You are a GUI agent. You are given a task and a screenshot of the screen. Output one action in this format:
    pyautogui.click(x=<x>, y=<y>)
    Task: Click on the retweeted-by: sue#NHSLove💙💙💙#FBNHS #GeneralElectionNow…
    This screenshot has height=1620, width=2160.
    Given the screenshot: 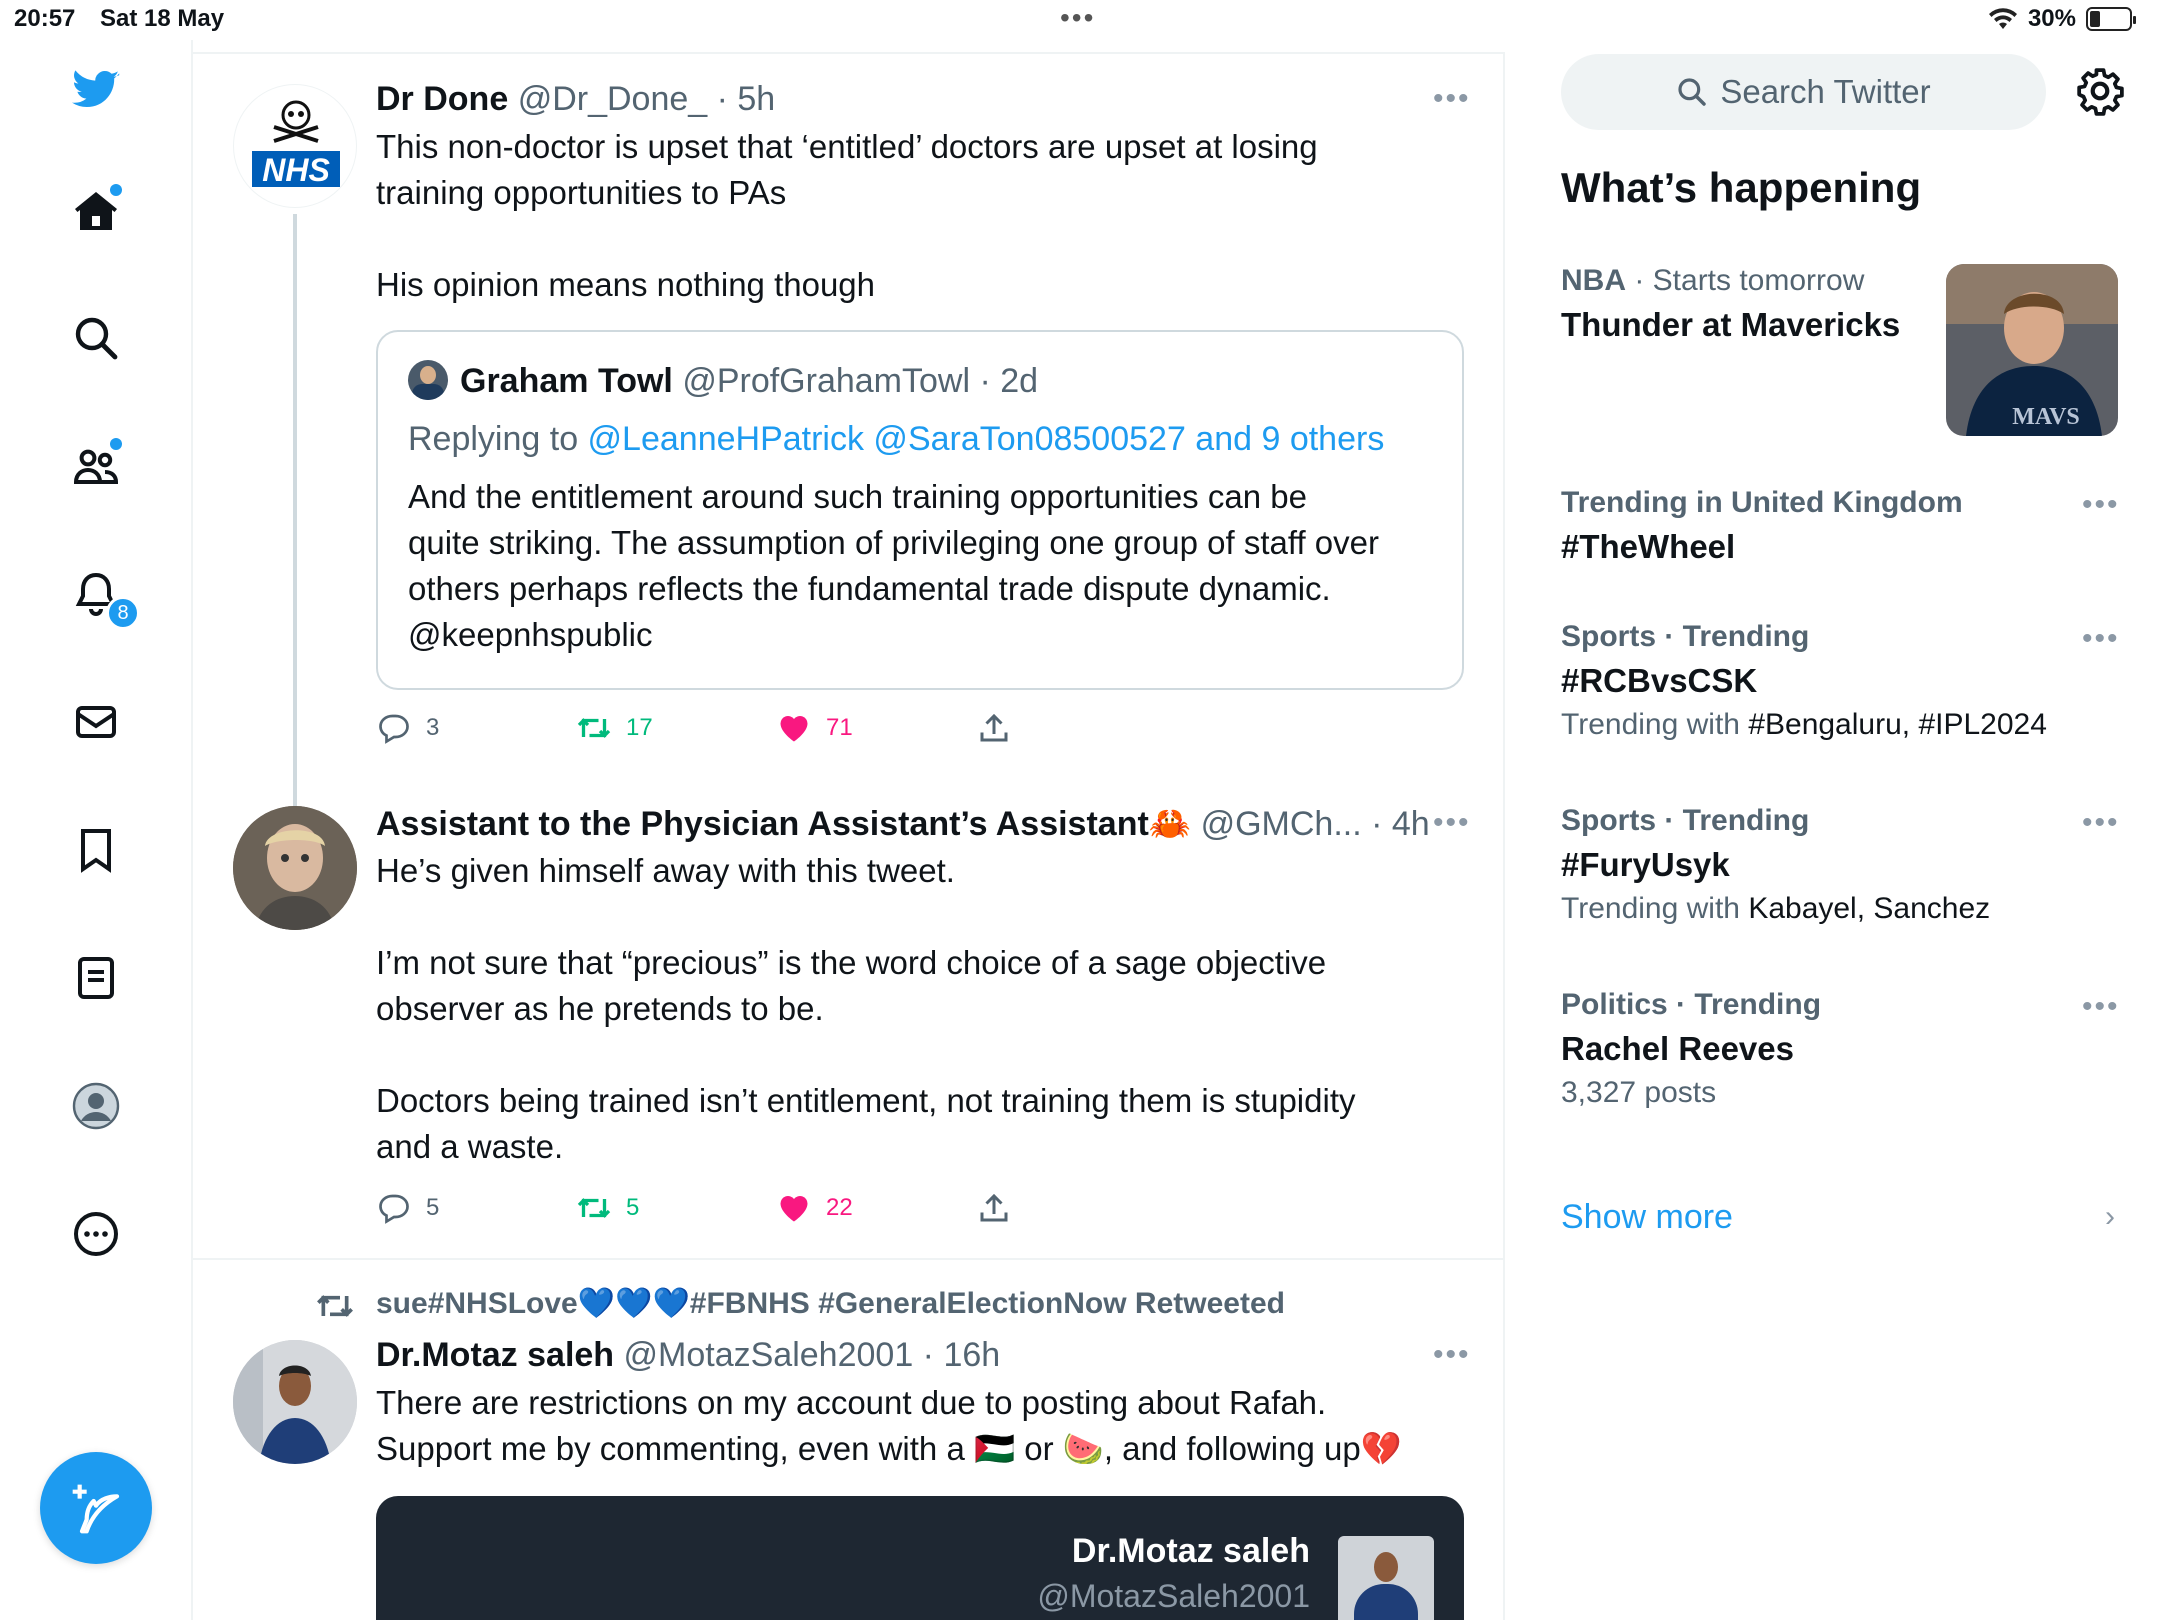 What is the action you would take?
    pyautogui.click(x=830, y=1303)
    